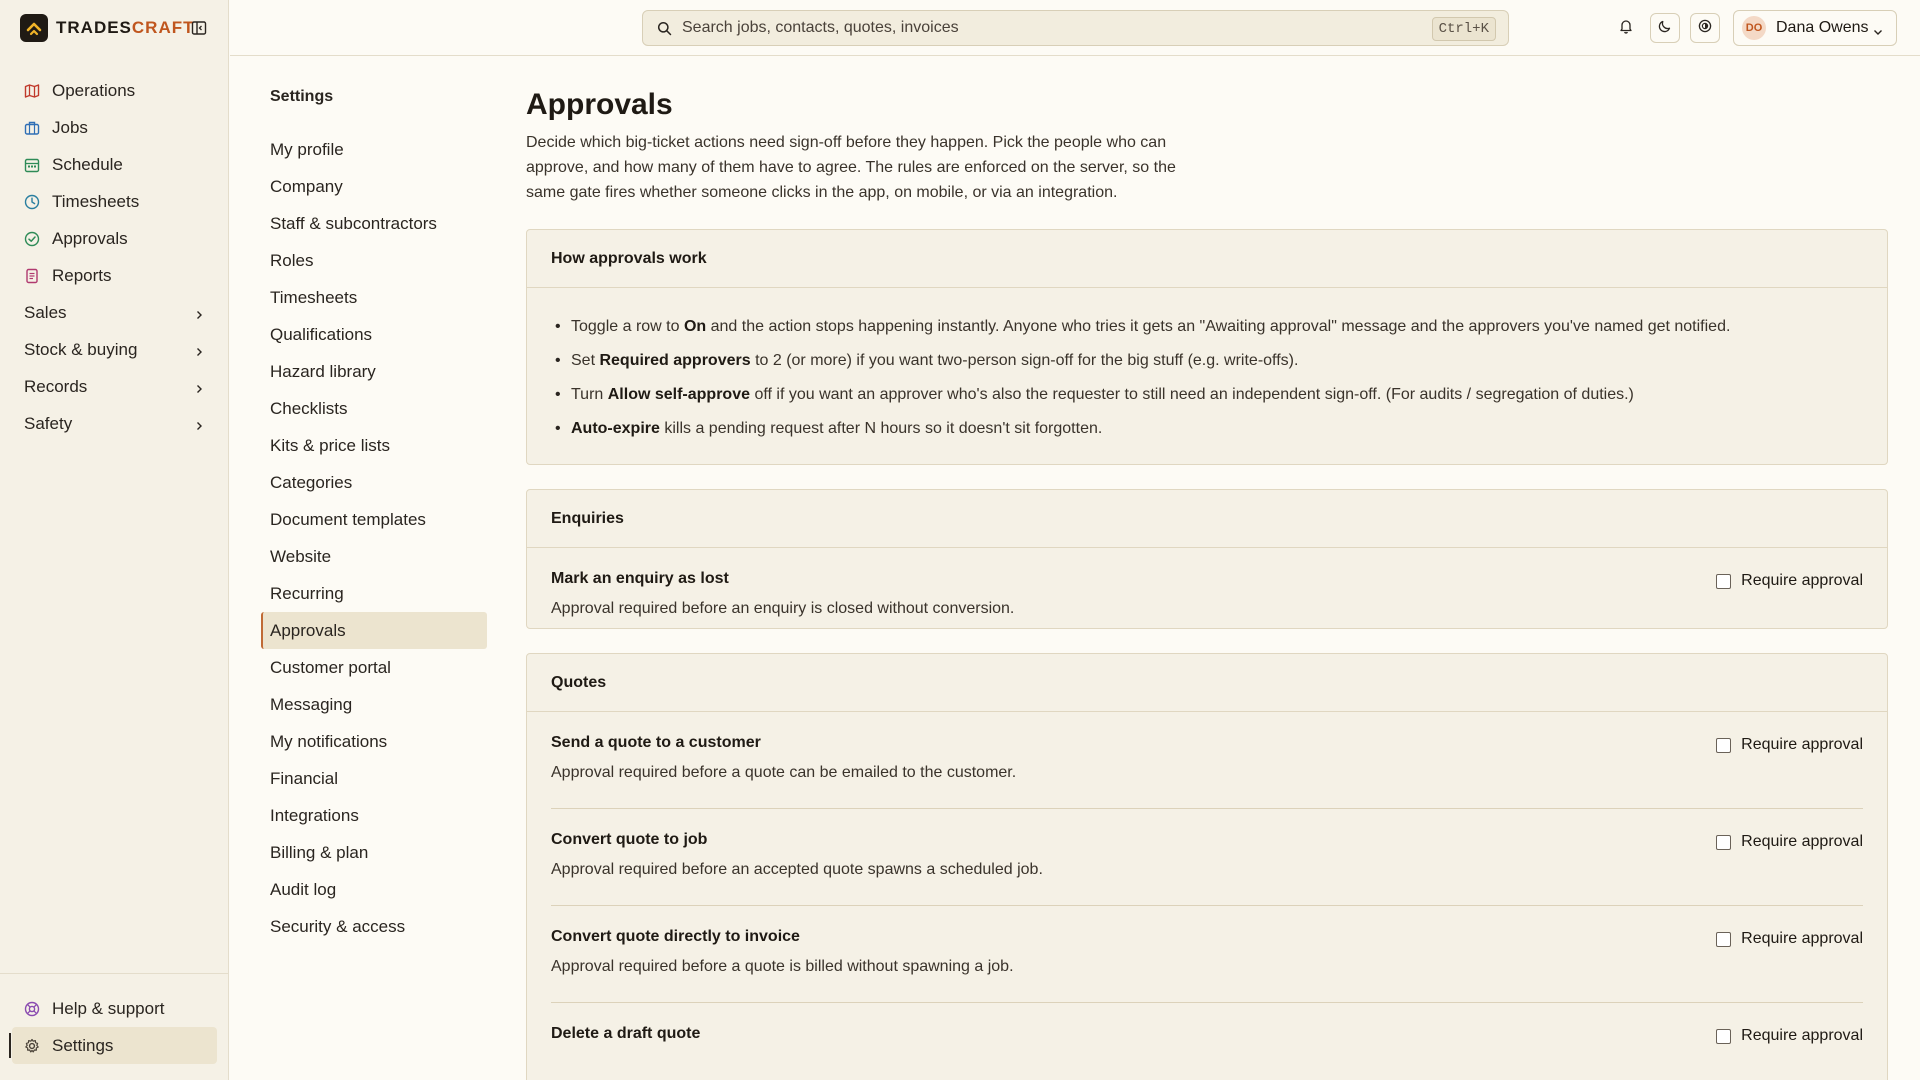 The image size is (1920, 1080). Describe the element at coordinates (374, 593) in the screenshot. I see `settings-nav-item-recurring: Recurring` at that location.